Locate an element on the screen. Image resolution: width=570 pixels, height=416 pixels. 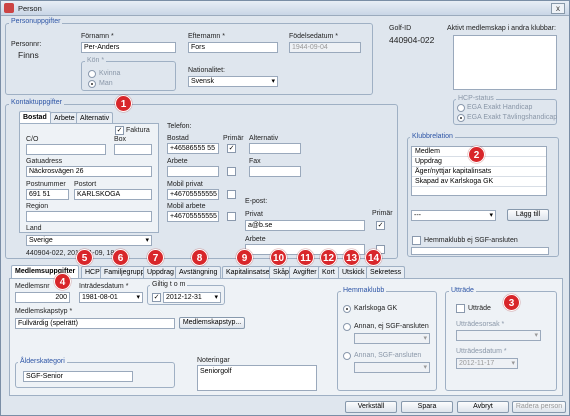
golfid-label: Golf-ID is located at coordinates (400, 28).